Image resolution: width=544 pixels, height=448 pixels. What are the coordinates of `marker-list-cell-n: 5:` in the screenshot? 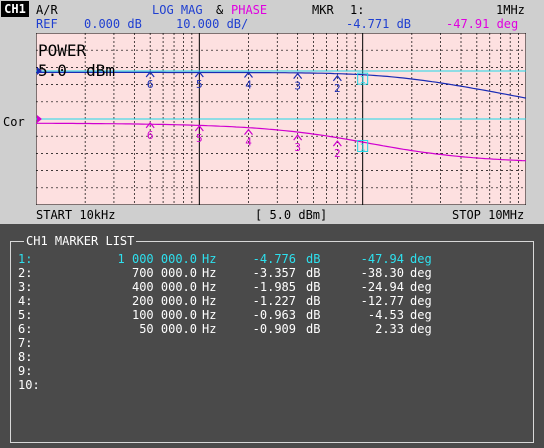 It's located at (25, 315).